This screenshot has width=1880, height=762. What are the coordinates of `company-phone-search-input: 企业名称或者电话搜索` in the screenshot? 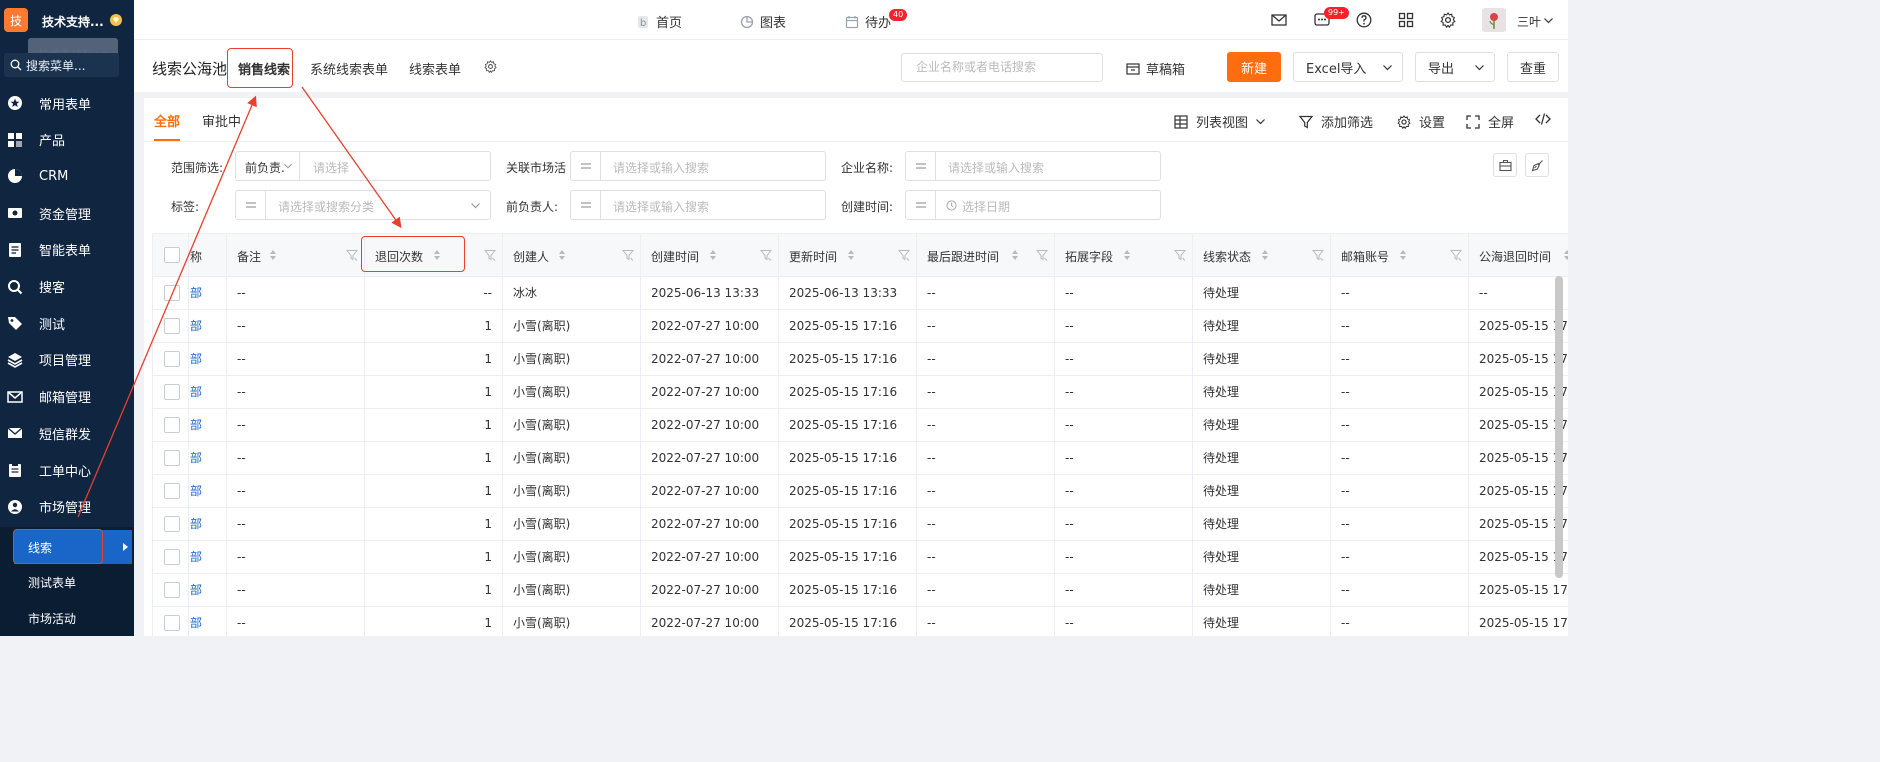 It's located at (1002, 67).